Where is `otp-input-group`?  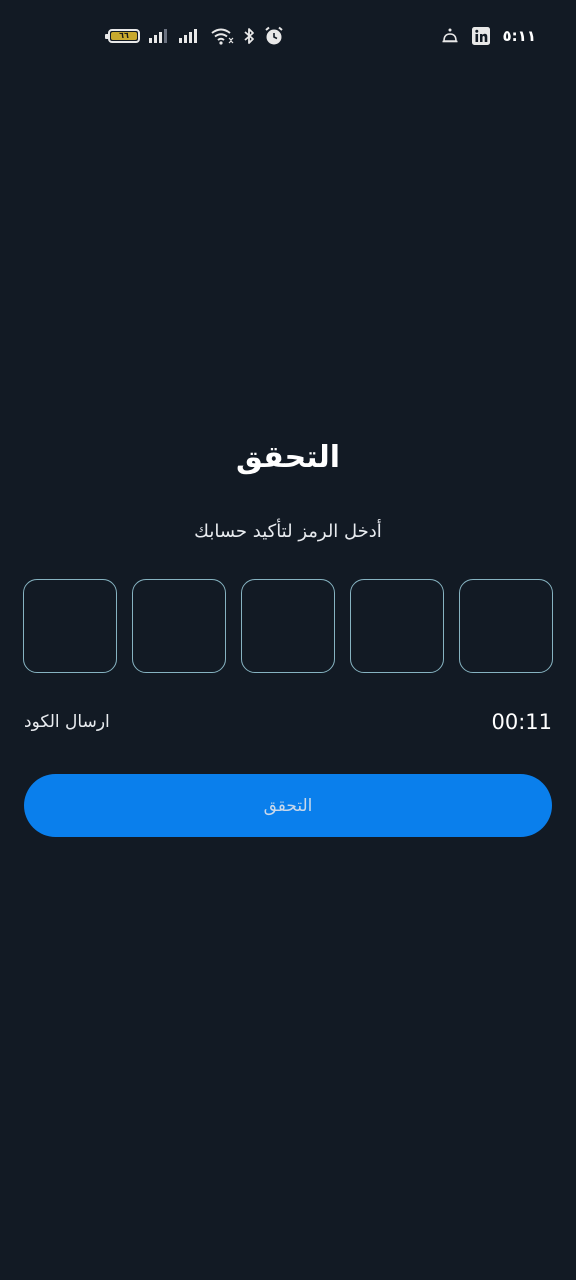 otp-input-group is located at coordinates (288, 627).